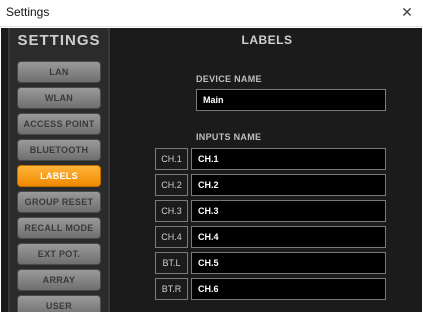  Describe the element at coordinates (267, 40) in the screenshot. I see `page-title: LABELS` at that location.